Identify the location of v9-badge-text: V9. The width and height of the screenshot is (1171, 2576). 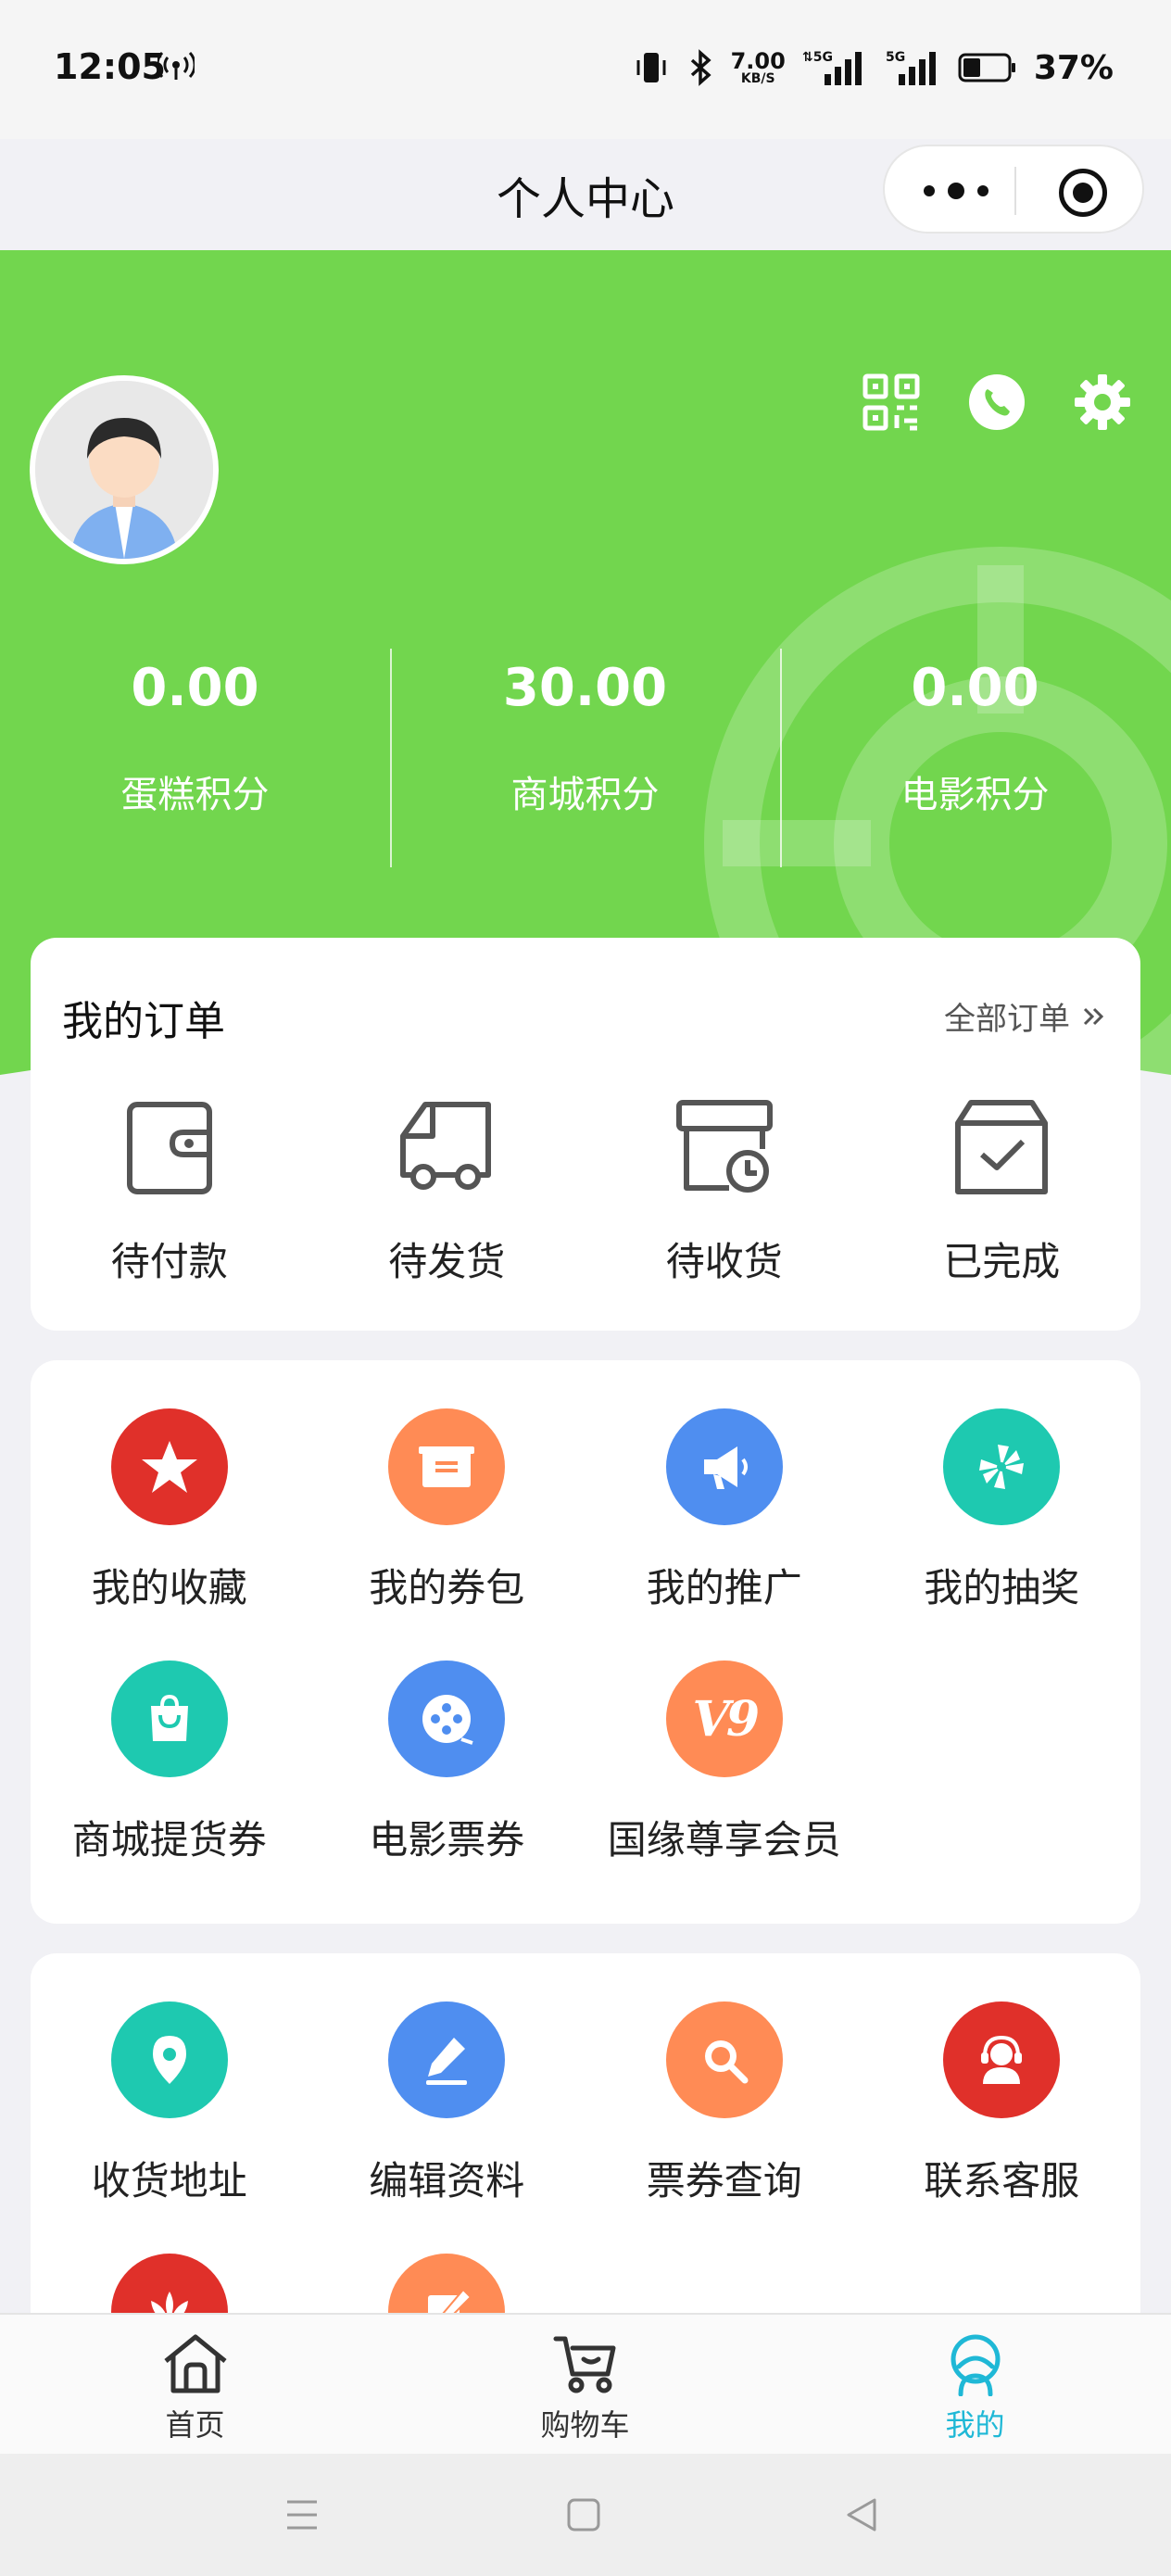
(726, 1719).